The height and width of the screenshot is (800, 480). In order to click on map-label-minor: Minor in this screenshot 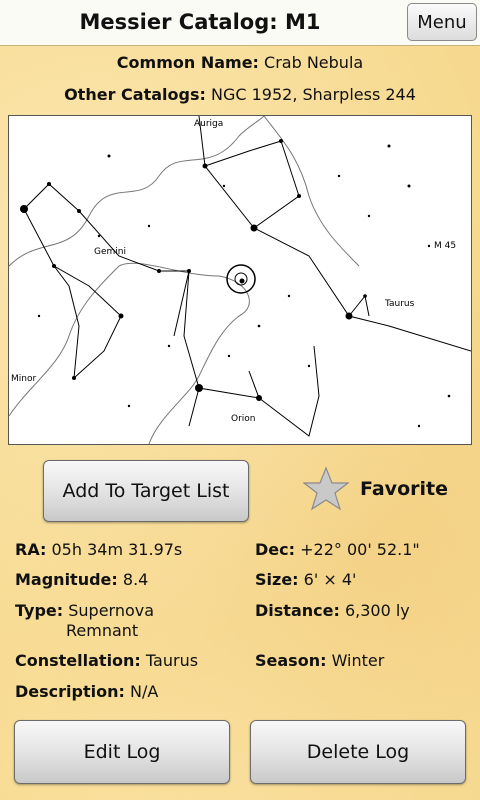, I will do `click(23, 379)`.